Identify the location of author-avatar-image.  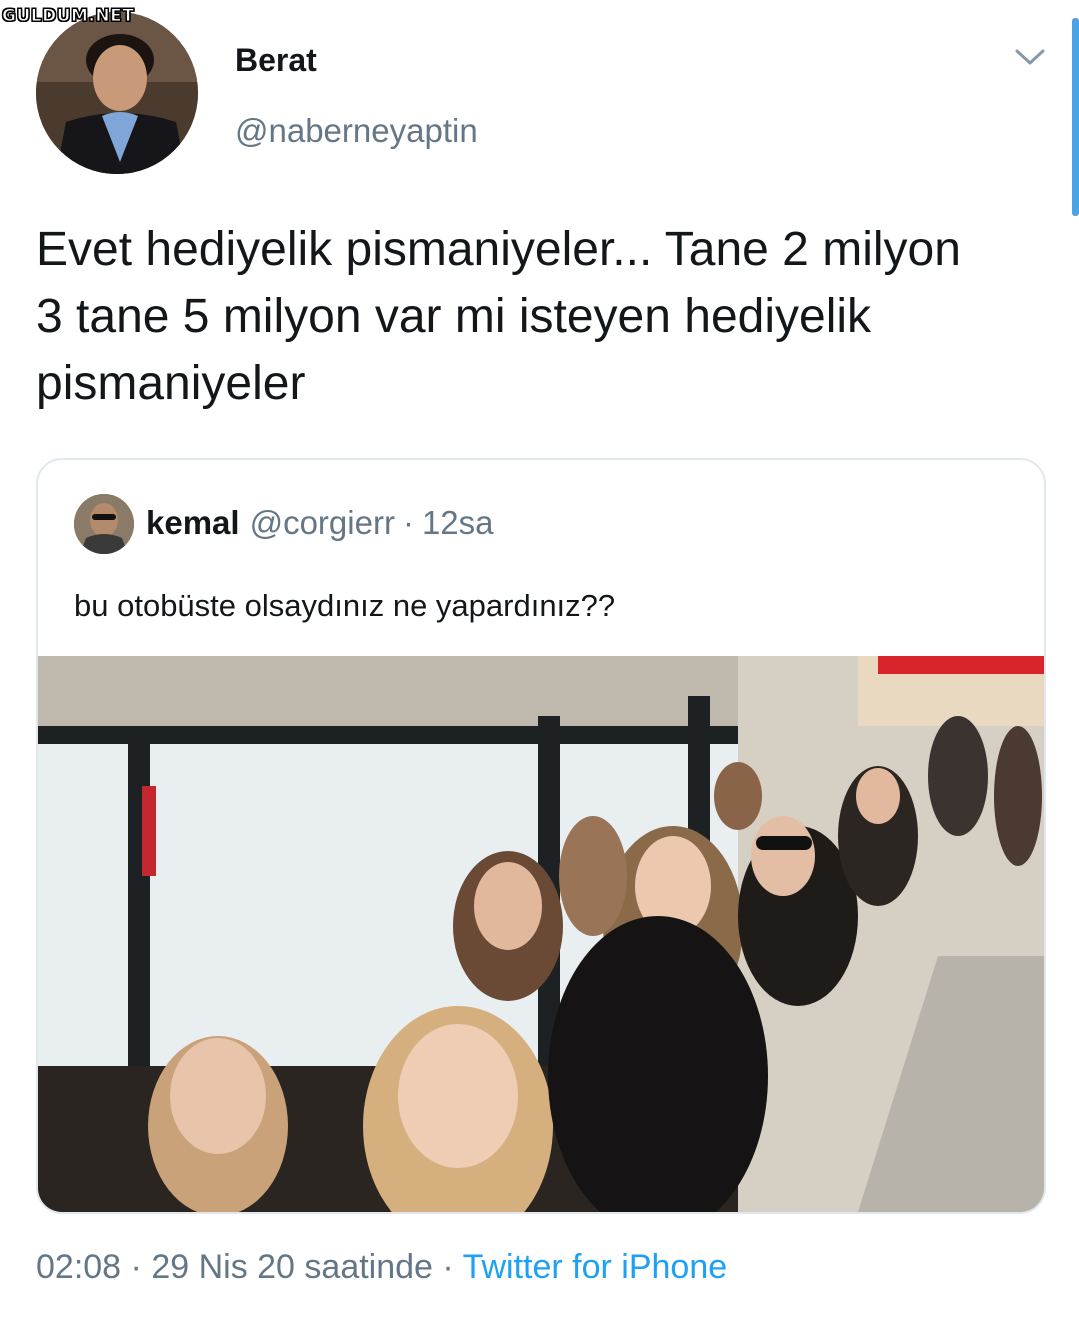
(117, 93).